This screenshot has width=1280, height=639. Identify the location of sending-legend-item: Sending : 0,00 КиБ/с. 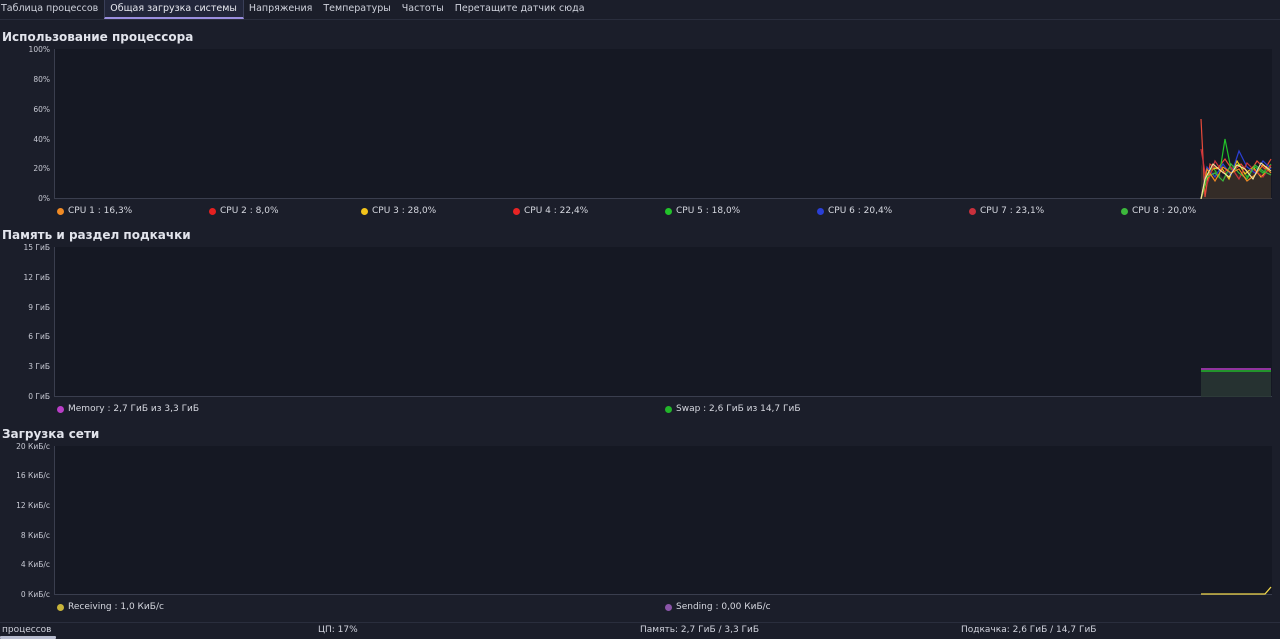
(718, 607).